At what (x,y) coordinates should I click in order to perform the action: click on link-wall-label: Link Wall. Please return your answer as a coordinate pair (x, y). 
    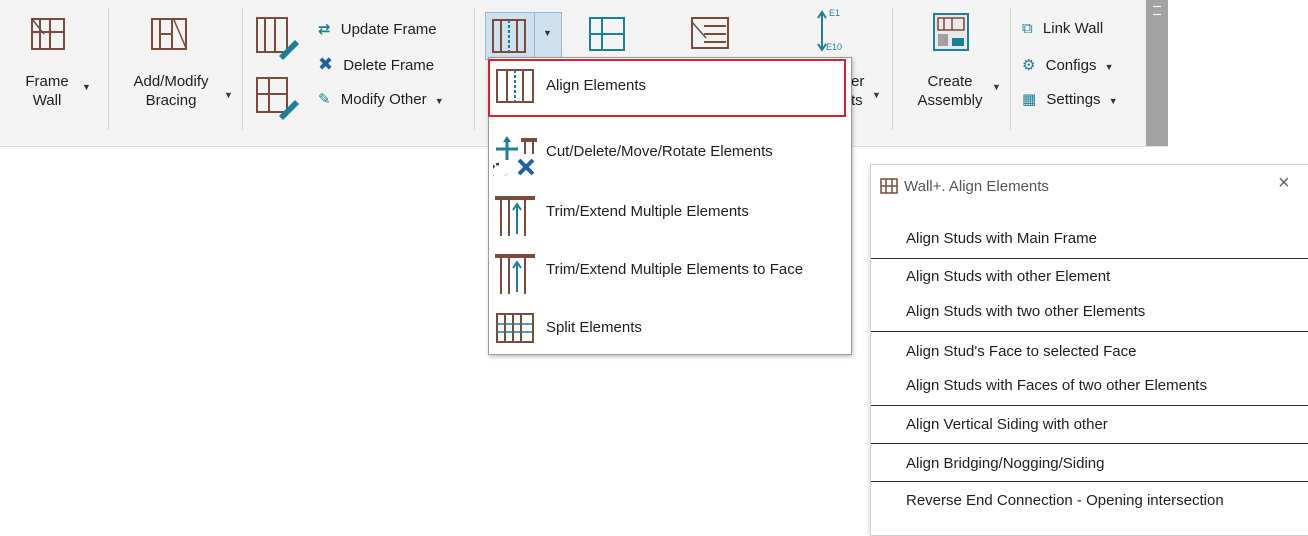
    Looking at the image, I should click on (1073, 28).